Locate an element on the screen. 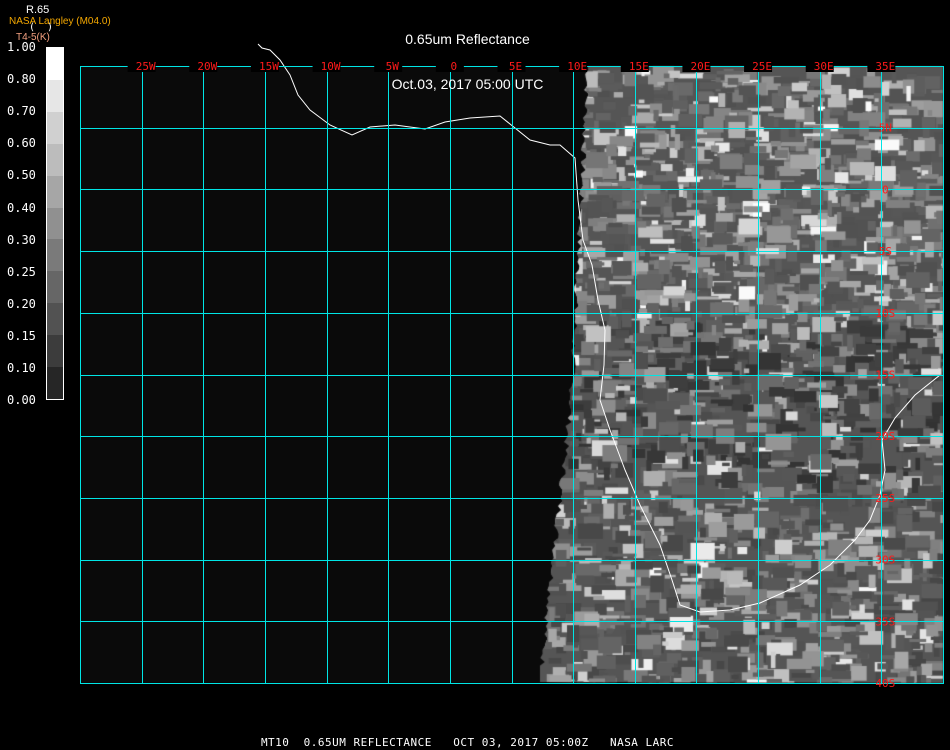 The width and height of the screenshot is (950, 750). colorbar-label: 0.25 is located at coordinates (21, 271).